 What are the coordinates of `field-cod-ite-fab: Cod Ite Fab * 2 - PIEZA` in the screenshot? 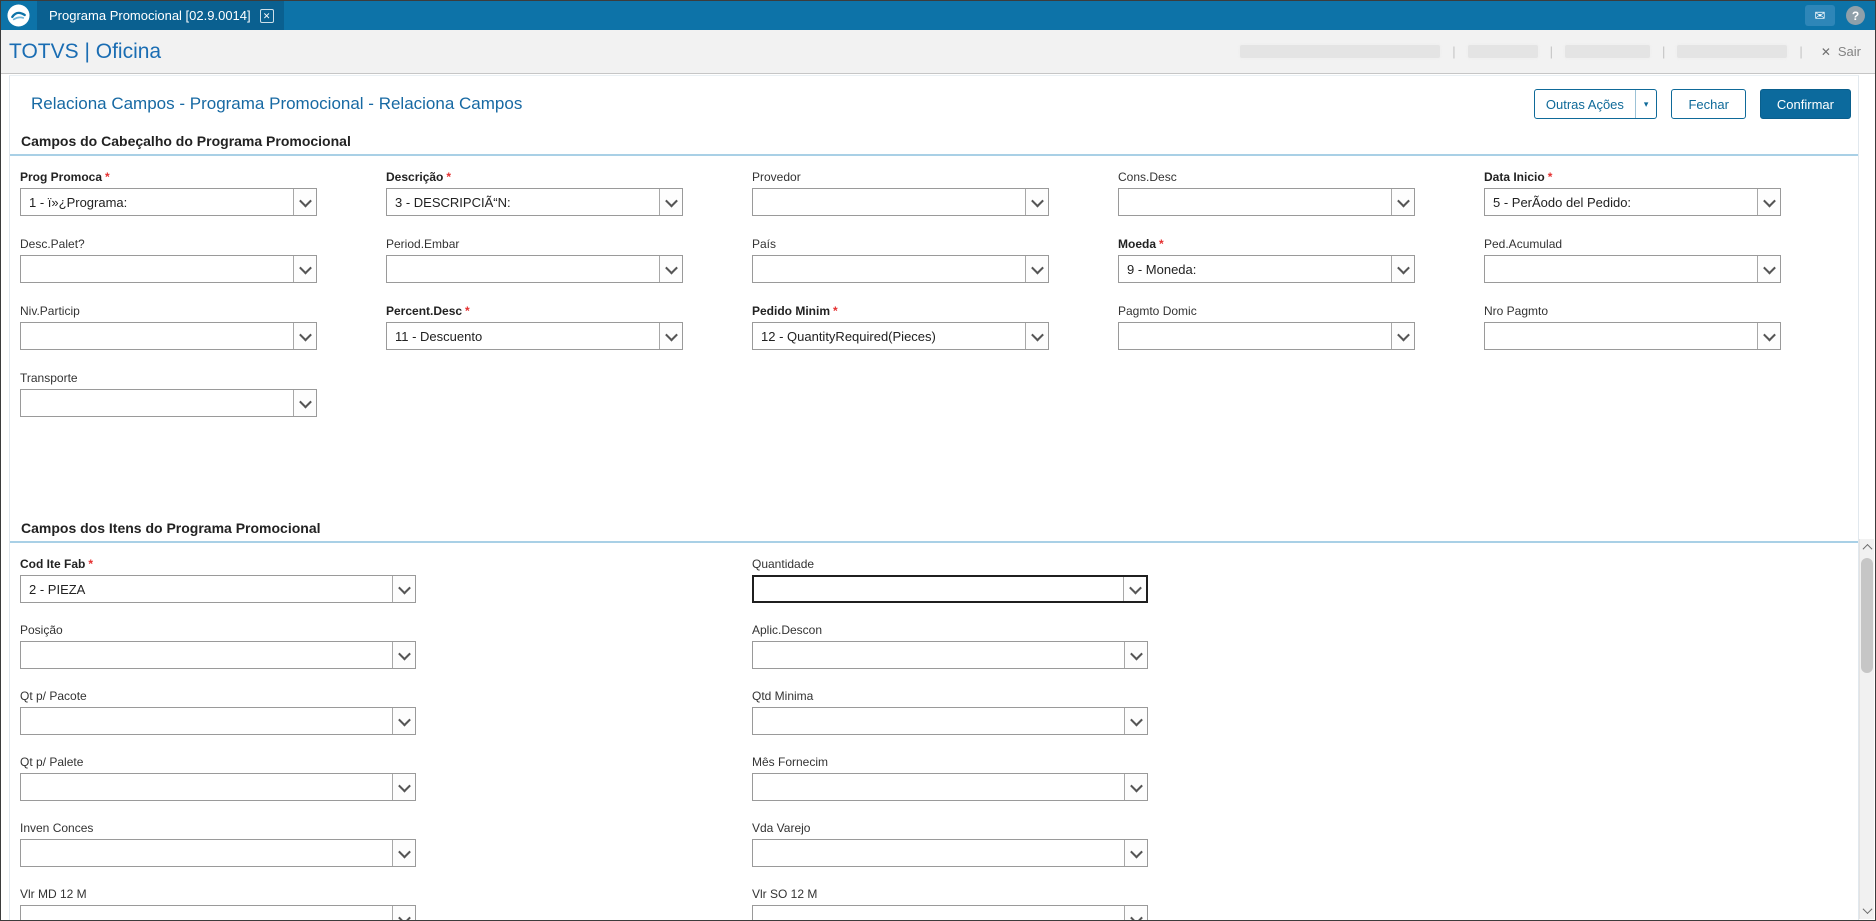 It's located at (218, 579).